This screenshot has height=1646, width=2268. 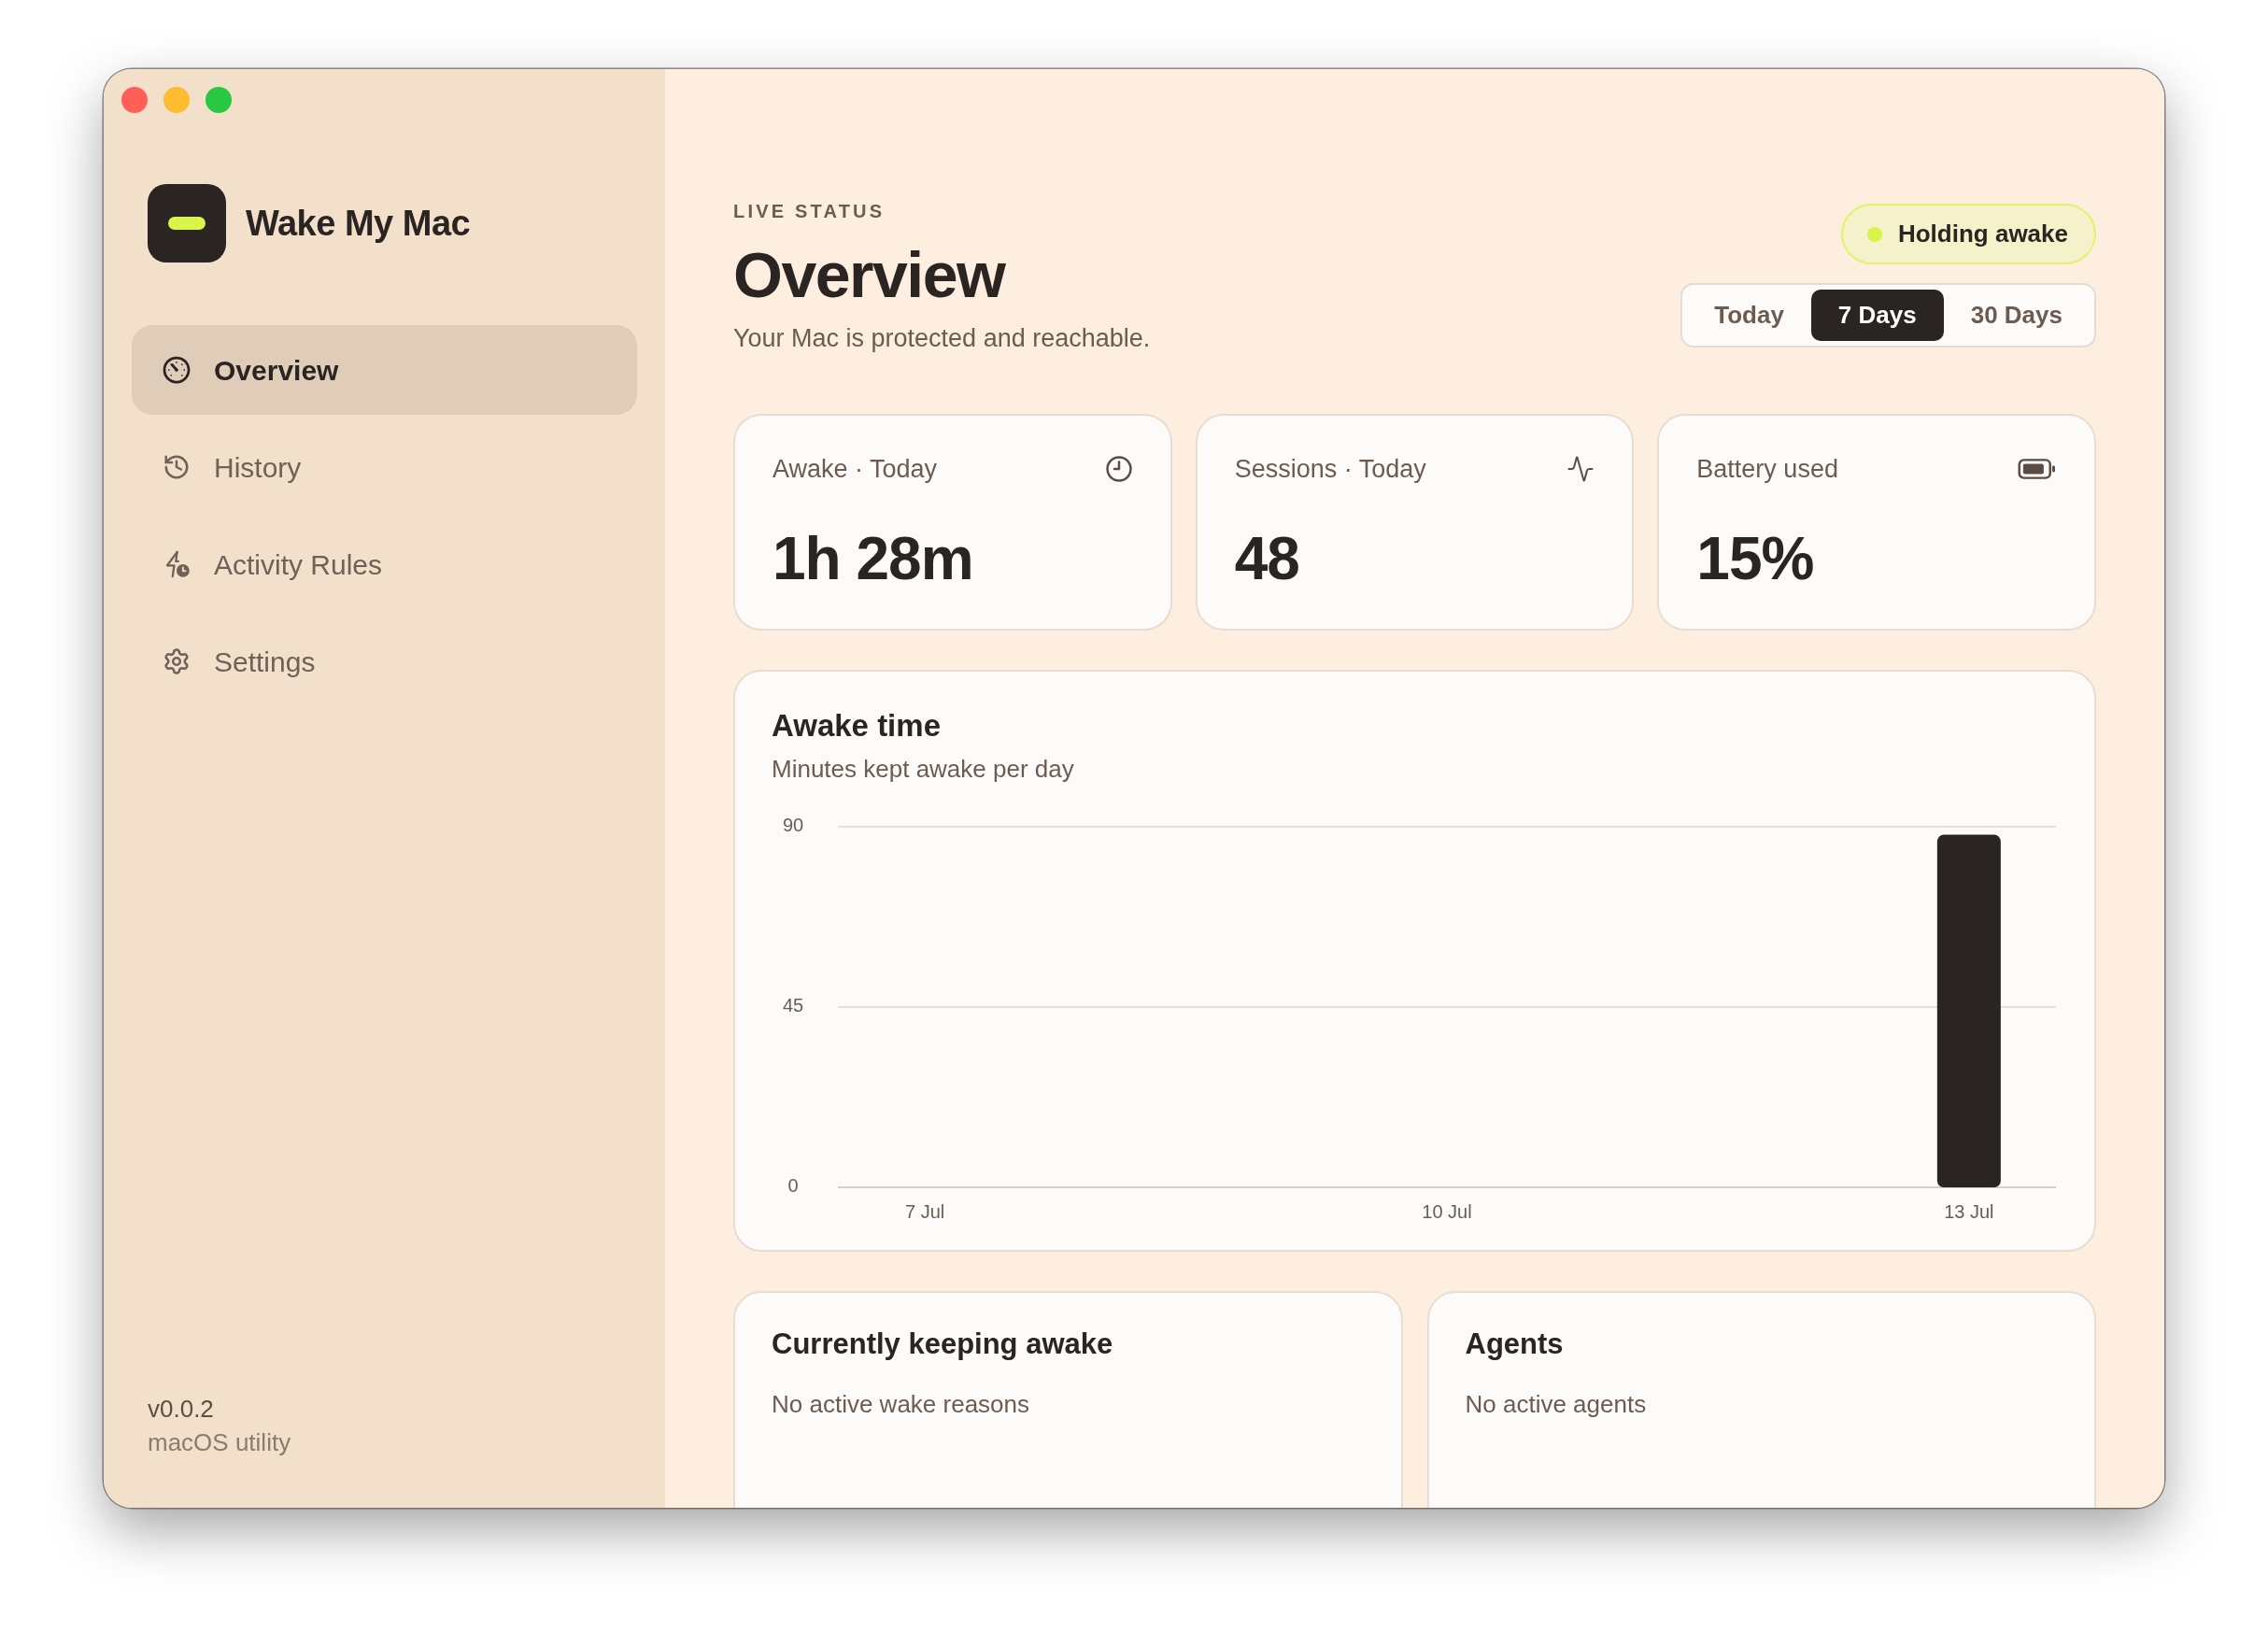 What do you see at coordinates (384, 564) in the screenshot?
I see `sidebar-item: Activity Rules` at bounding box center [384, 564].